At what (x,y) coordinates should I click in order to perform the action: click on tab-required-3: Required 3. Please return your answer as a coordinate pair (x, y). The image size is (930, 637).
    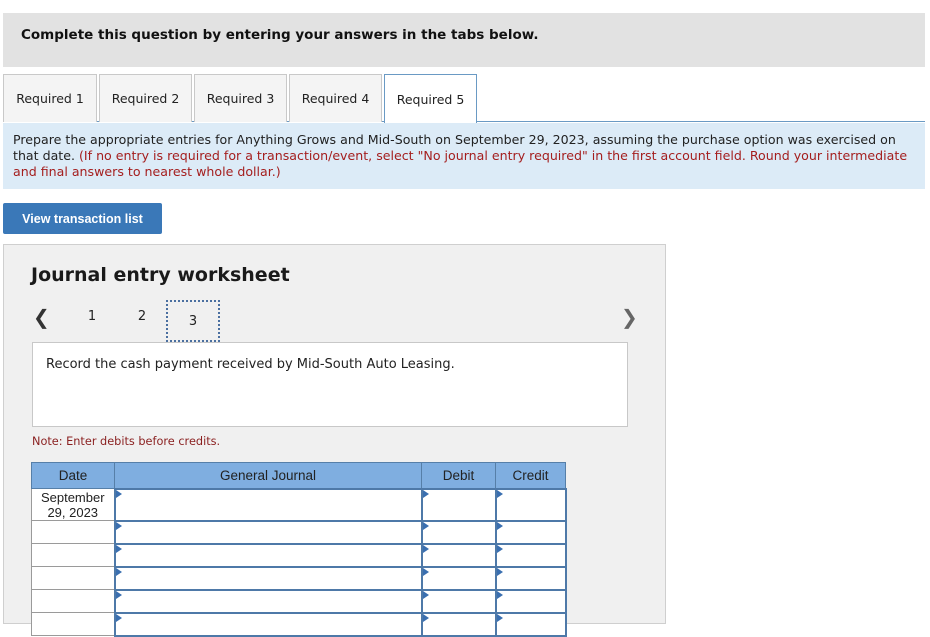
    Looking at the image, I should click on (240, 98).